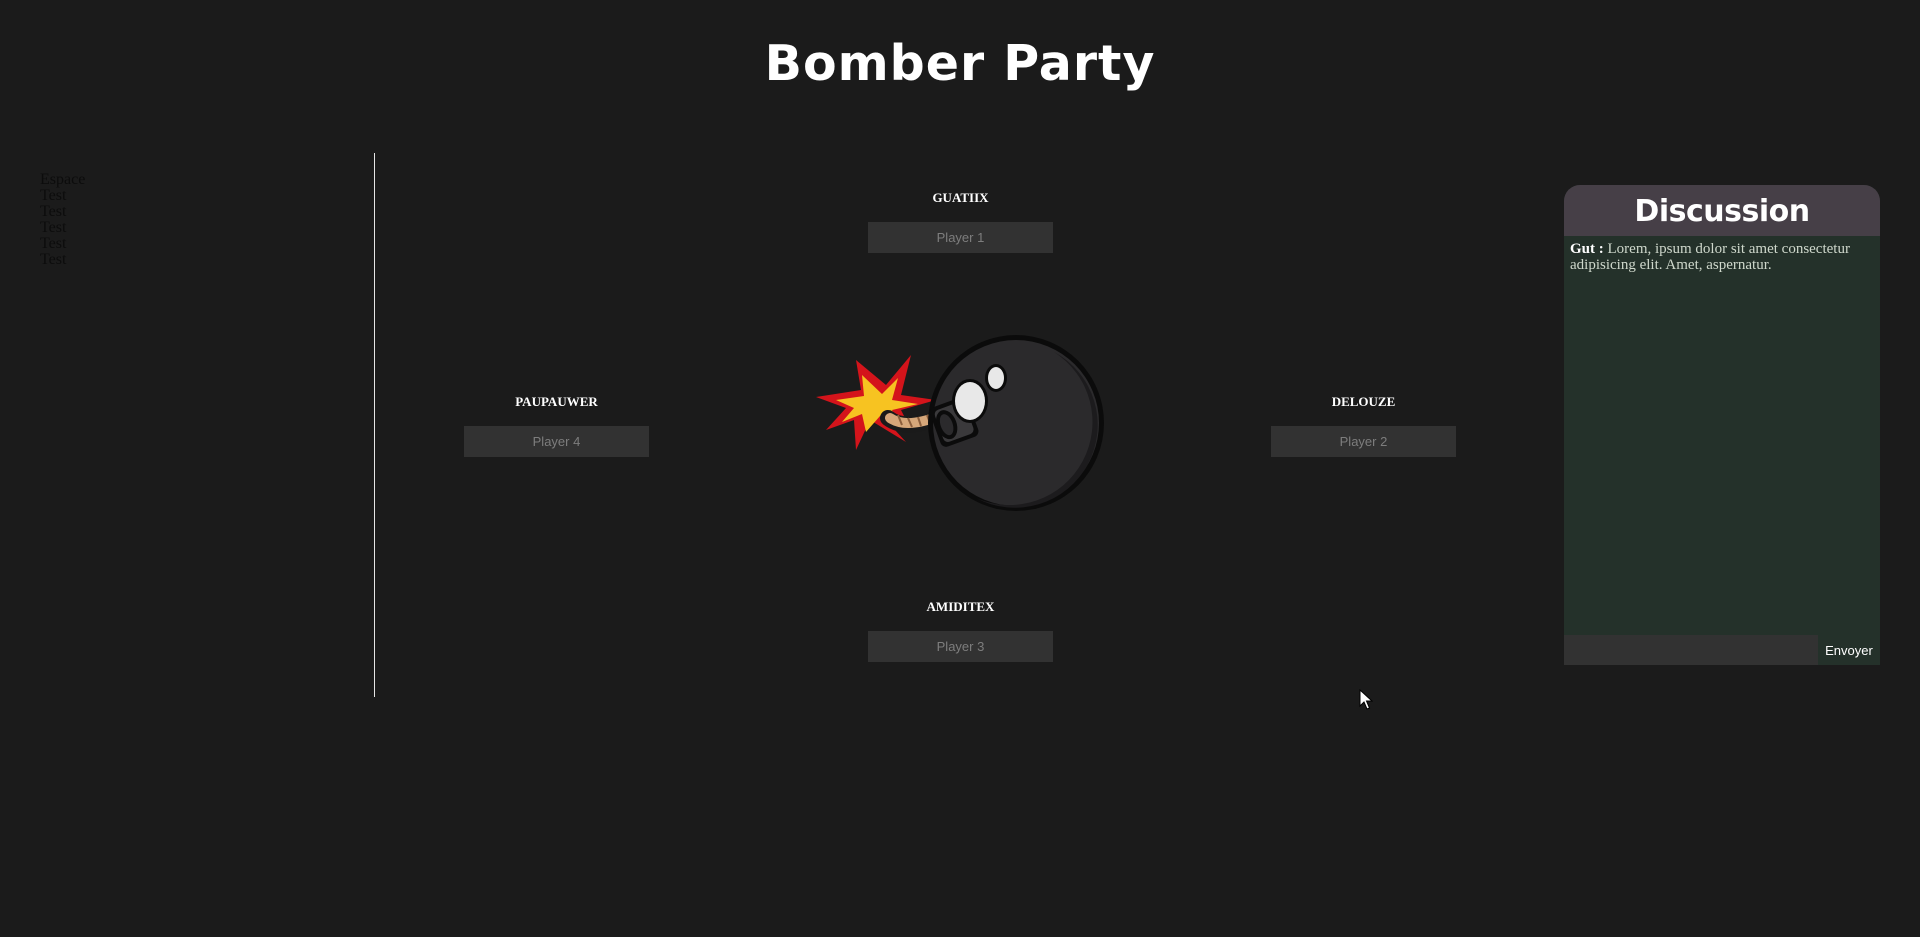  I want to click on player-slot-3: AMIDITEX, so click(960, 630).